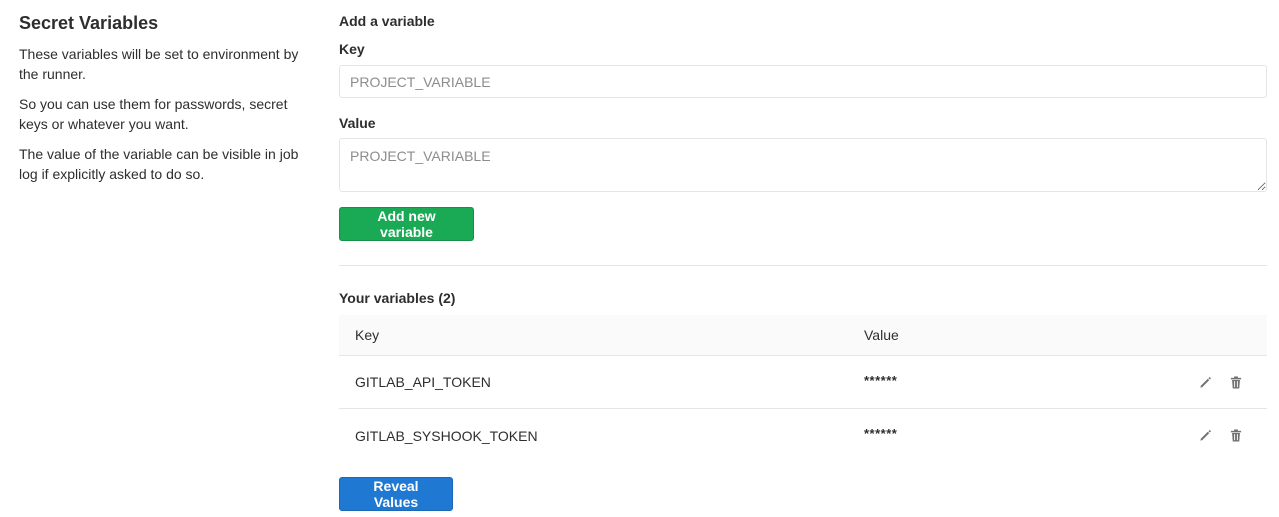 Image resolution: width=1279 pixels, height=517 pixels. I want to click on add-variable-title: Add a variable, so click(387, 21).